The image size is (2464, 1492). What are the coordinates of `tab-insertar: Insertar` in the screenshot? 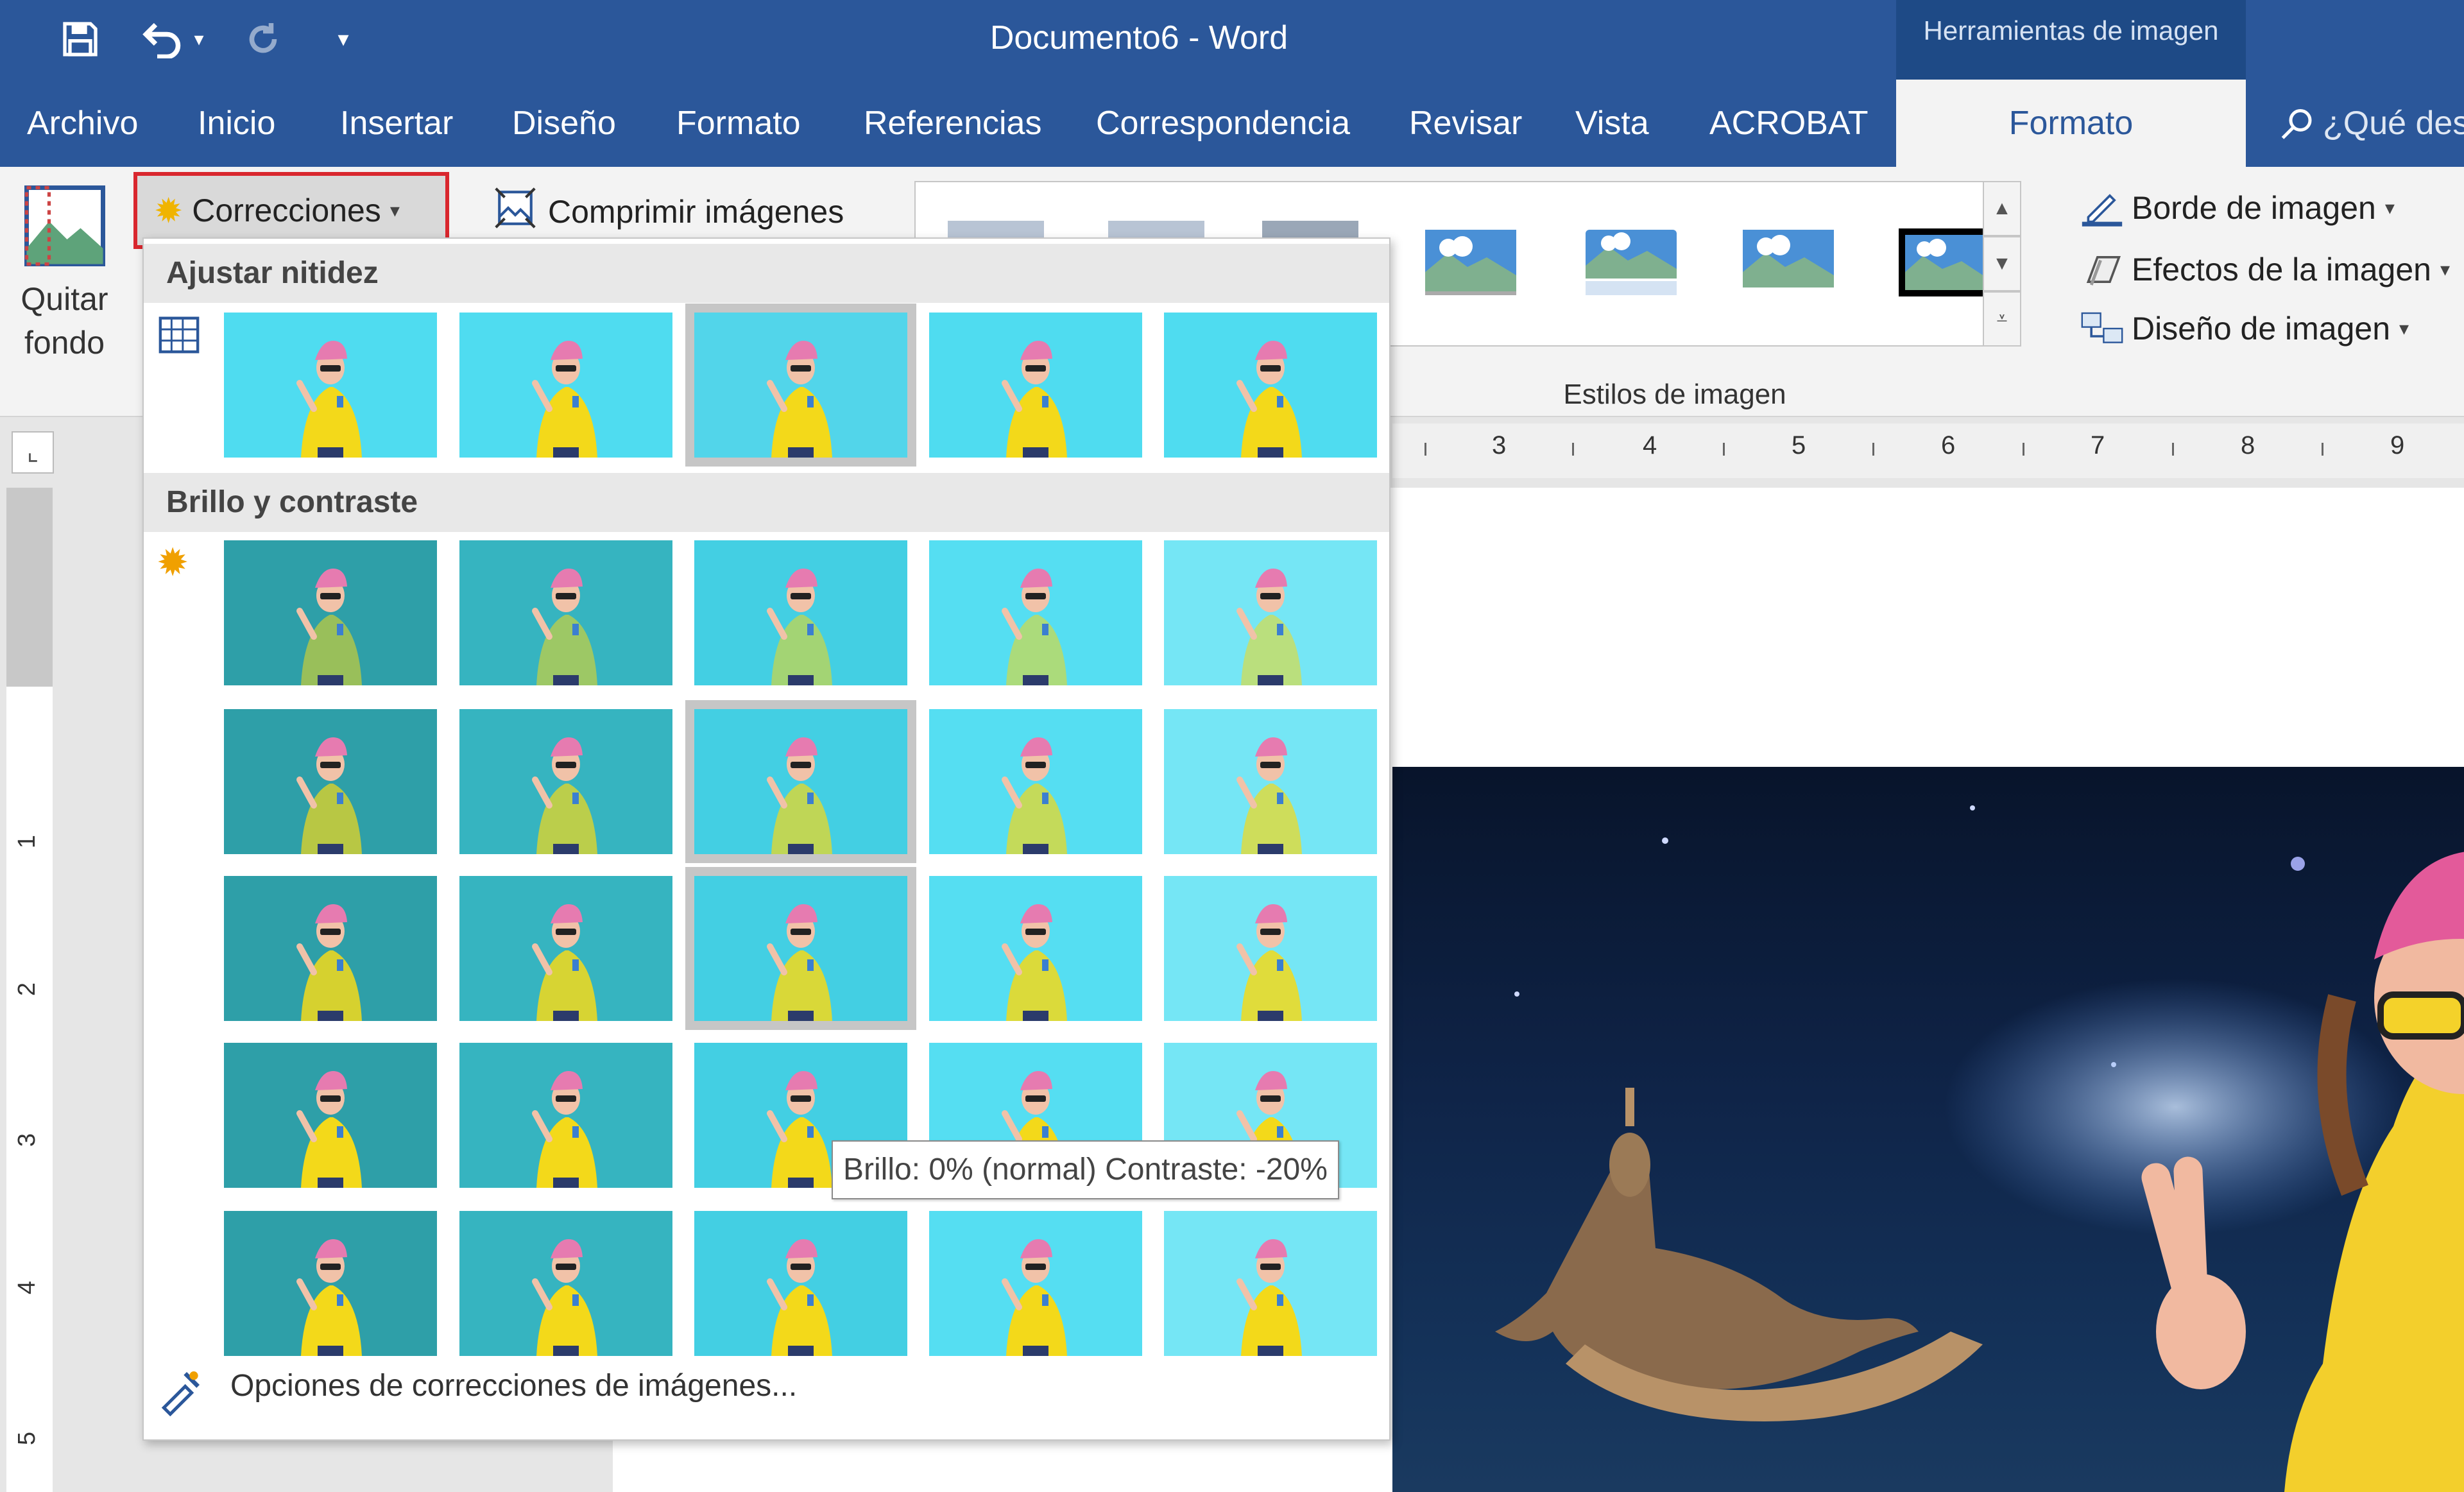 It's located at (397, 124).